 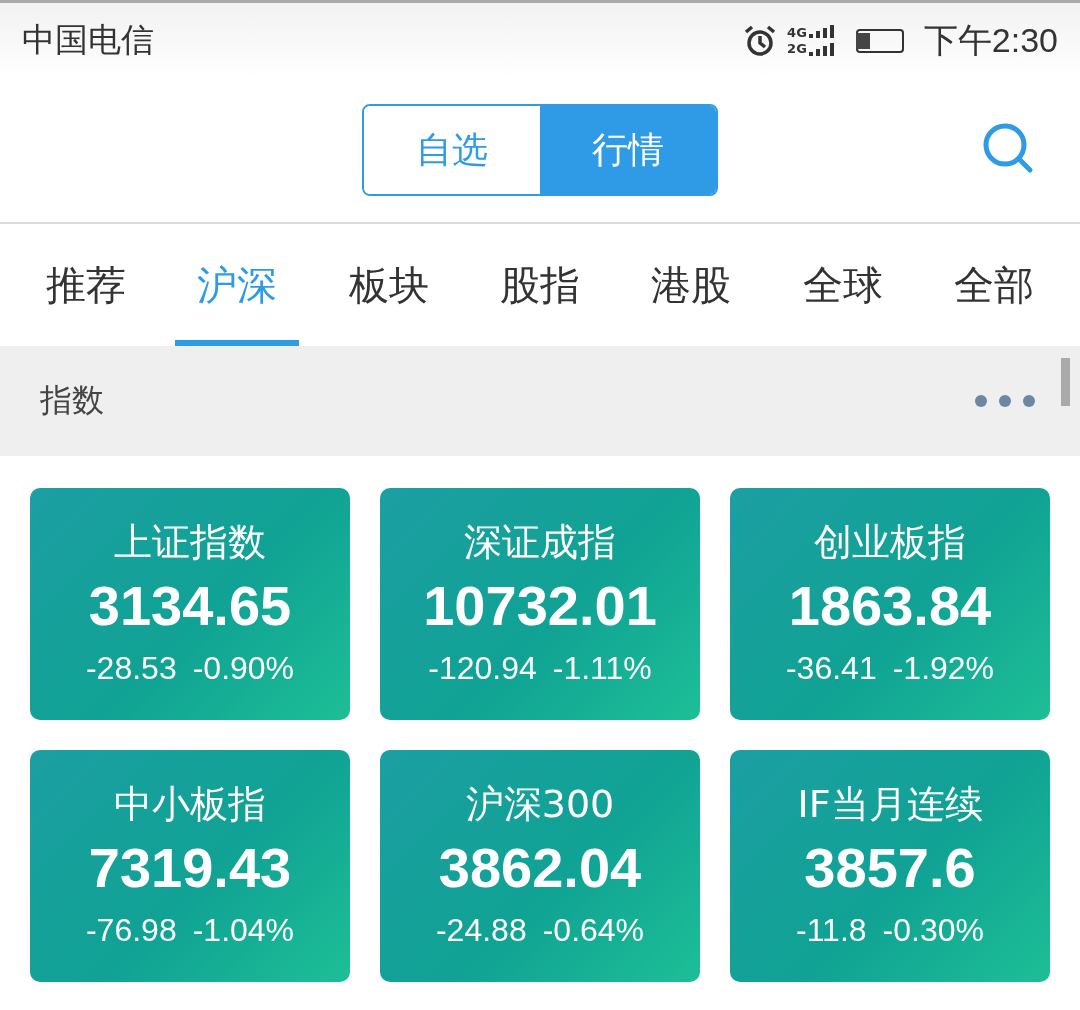 What do you see at coordinates (540, 804) in the screenshot?
I see `index-name: 沪深300` at bounding box center [540, 804].